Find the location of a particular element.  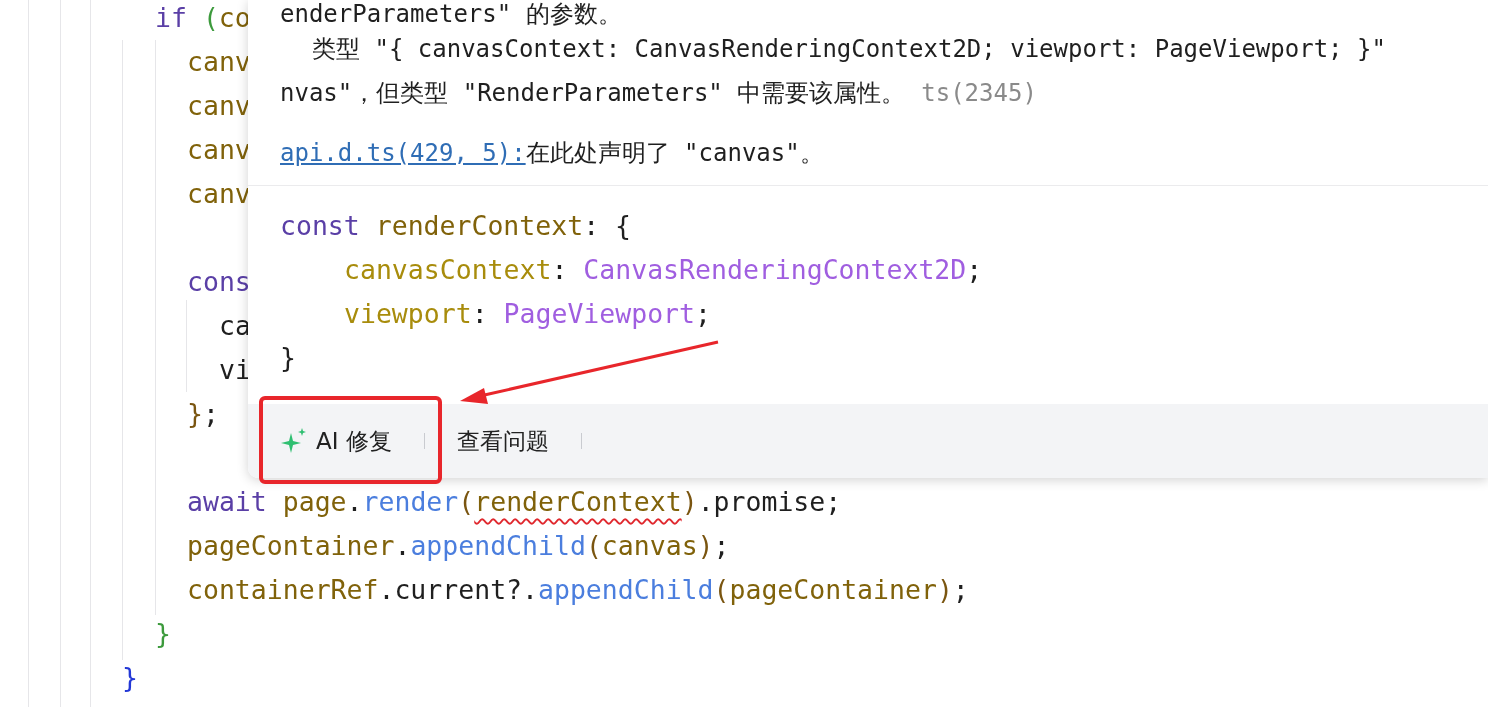

code-line: cons is located at coordinates (219, 281).